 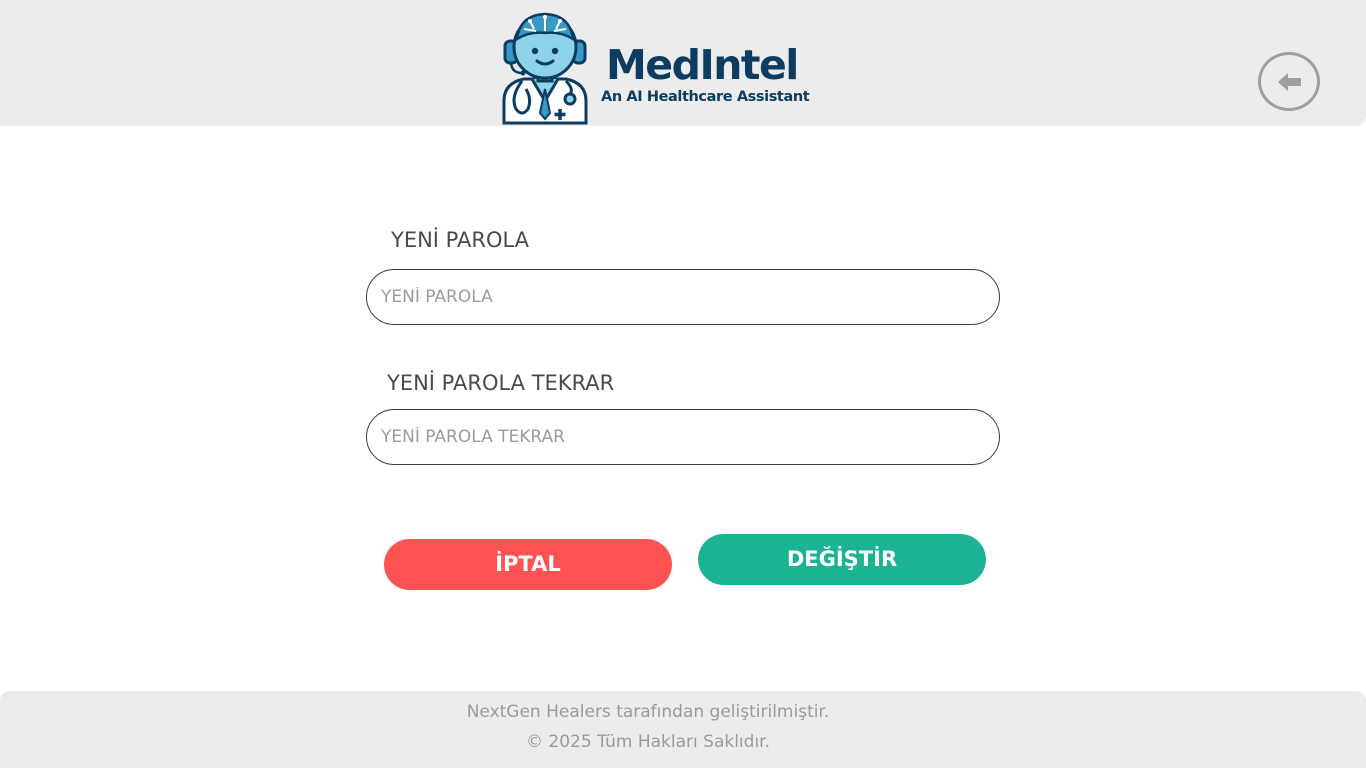 What do you see at coordinates (528, 564) in the screenshot?
I see `cancel-button: İPTAL` at bounding box center [528, 564].